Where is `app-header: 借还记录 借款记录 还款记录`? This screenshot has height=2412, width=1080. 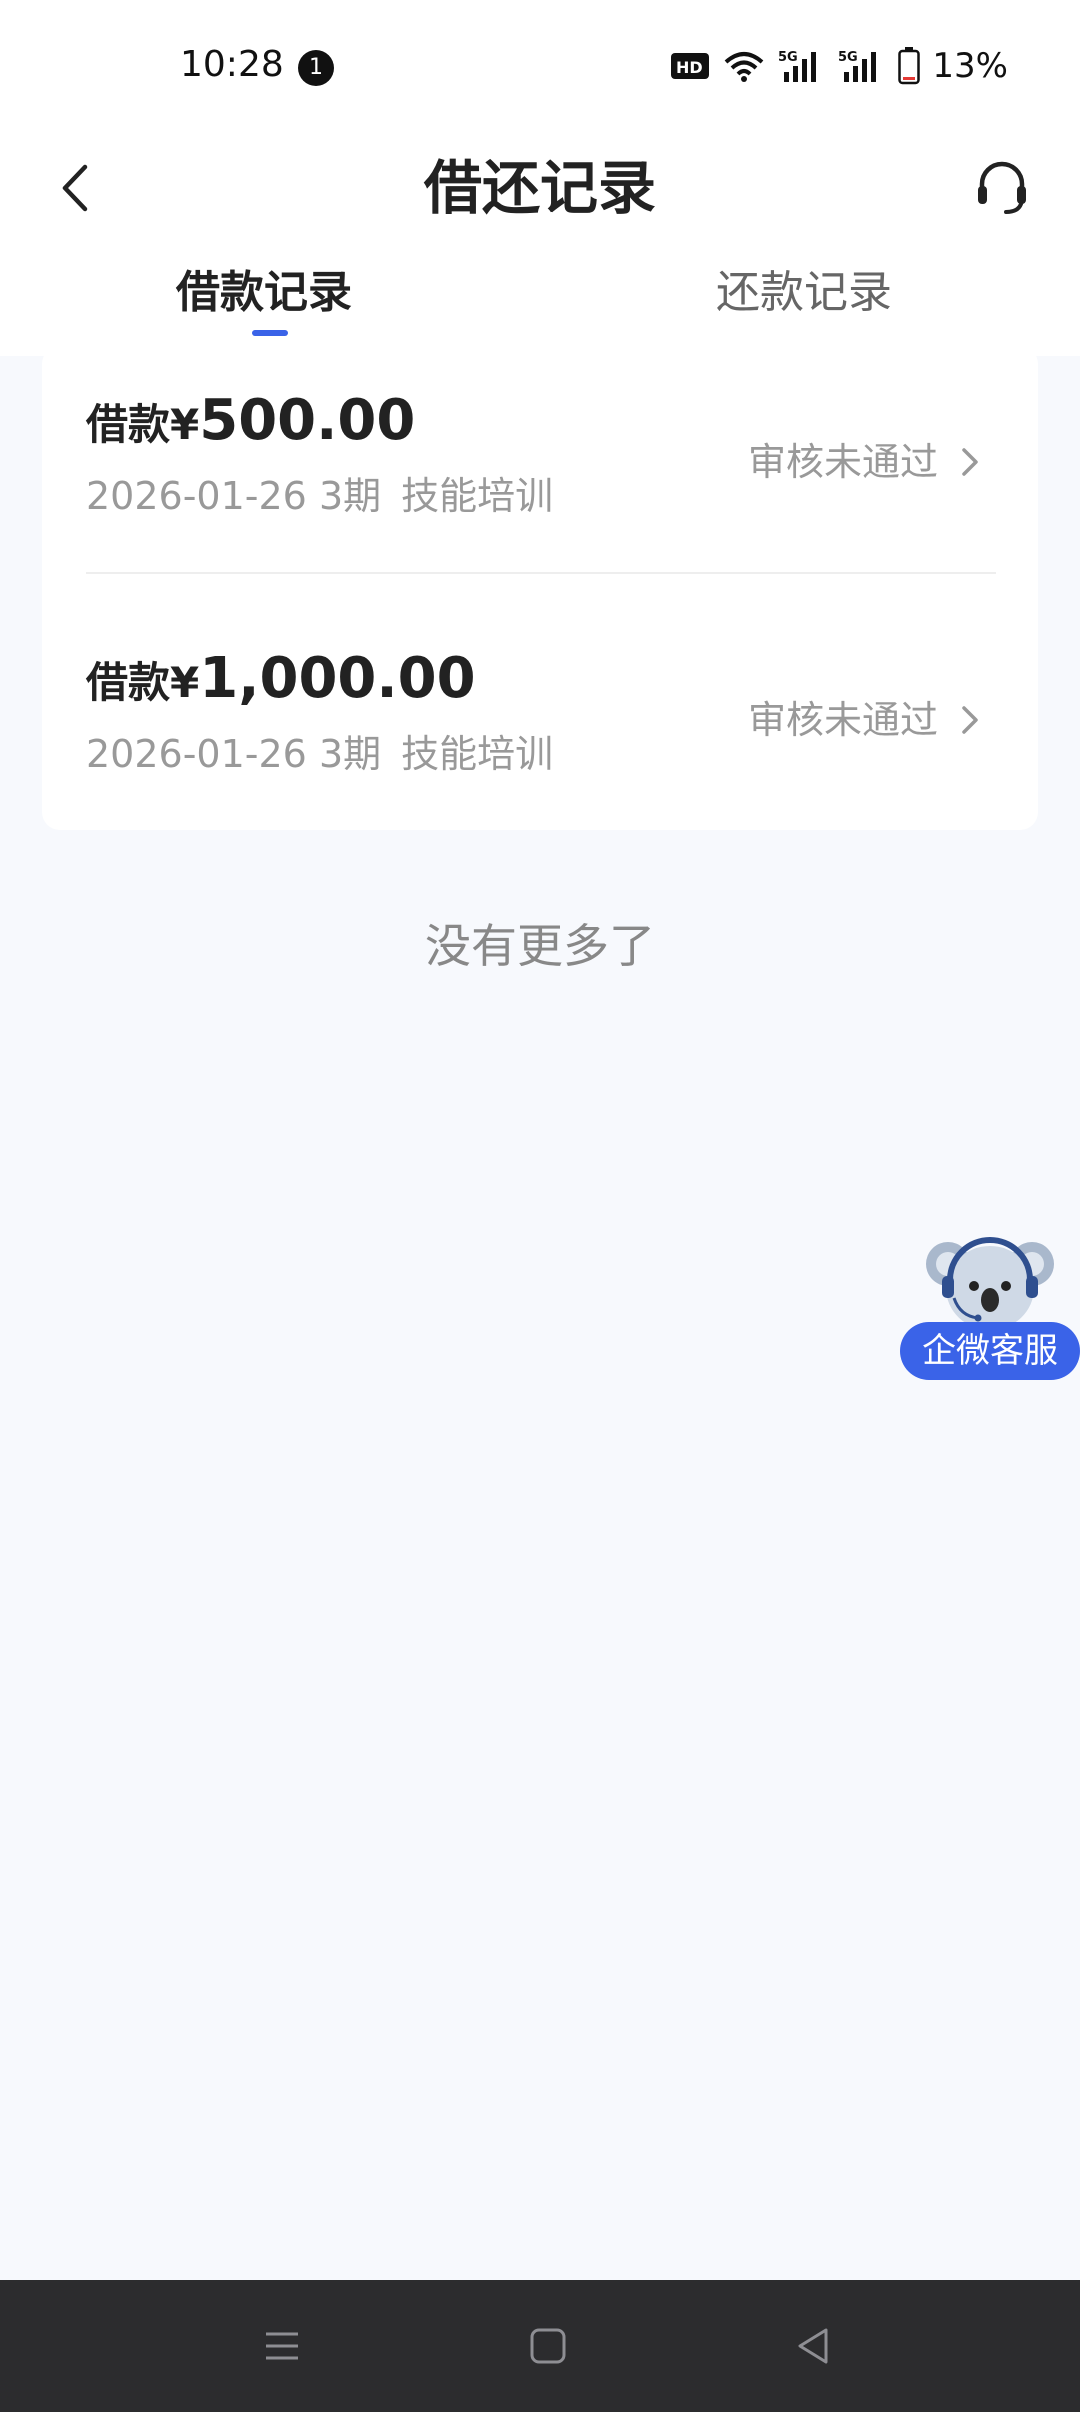
app-header: 借还记录 借款记录 还款记录 is located at coordinates (540, 246).